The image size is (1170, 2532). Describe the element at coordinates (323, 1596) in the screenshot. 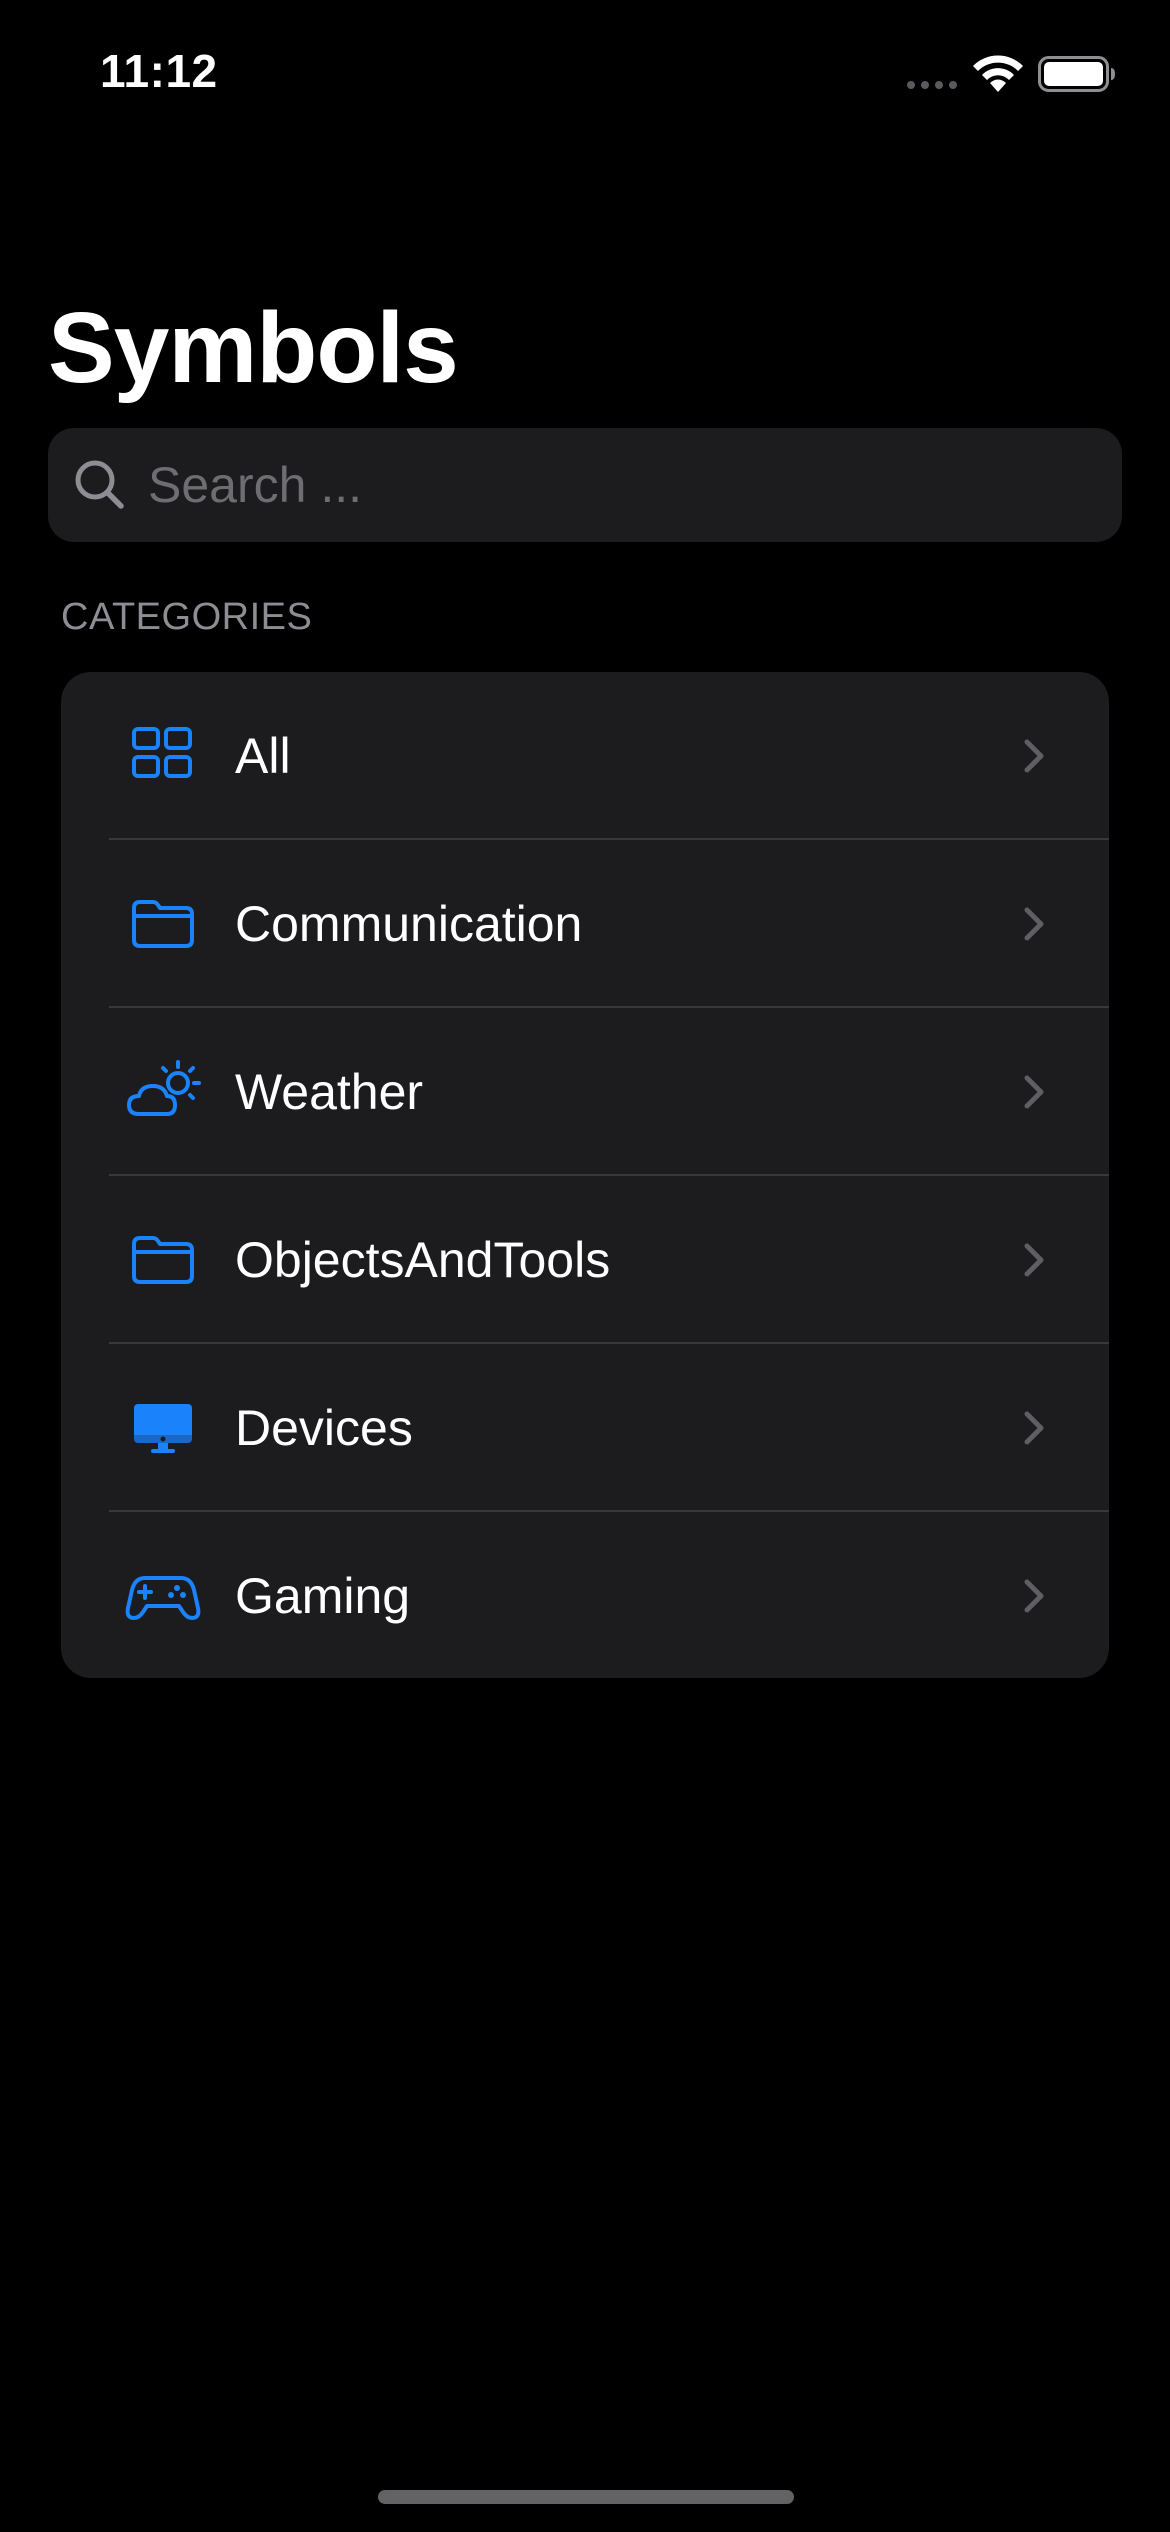

I see `category-label: Gaming` at that location.